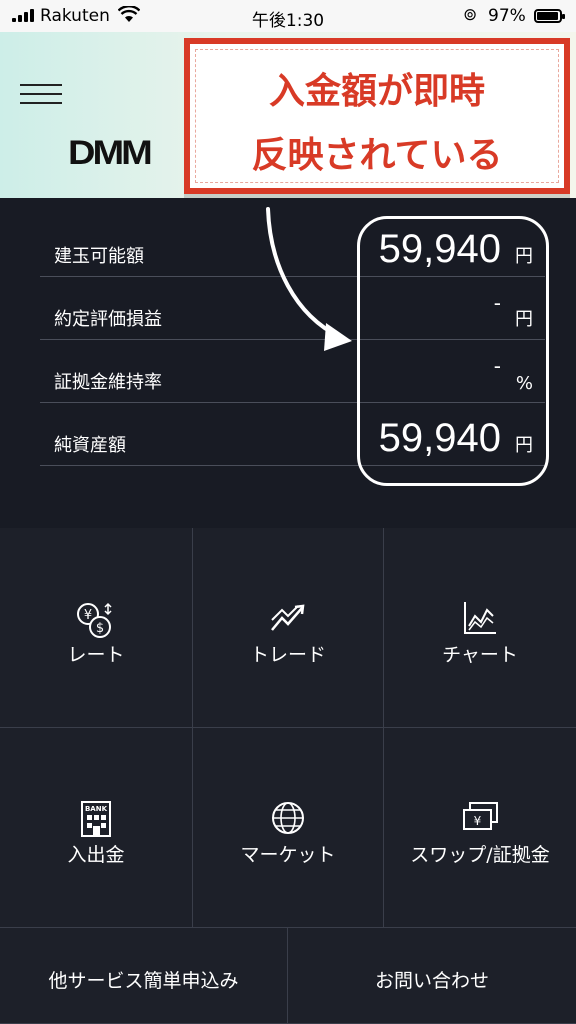  What do you see at coordinates (143, 981) in the screenshot?
I see `menu-label: 他サービス簡単申込み` at bounding box center [143, 981].